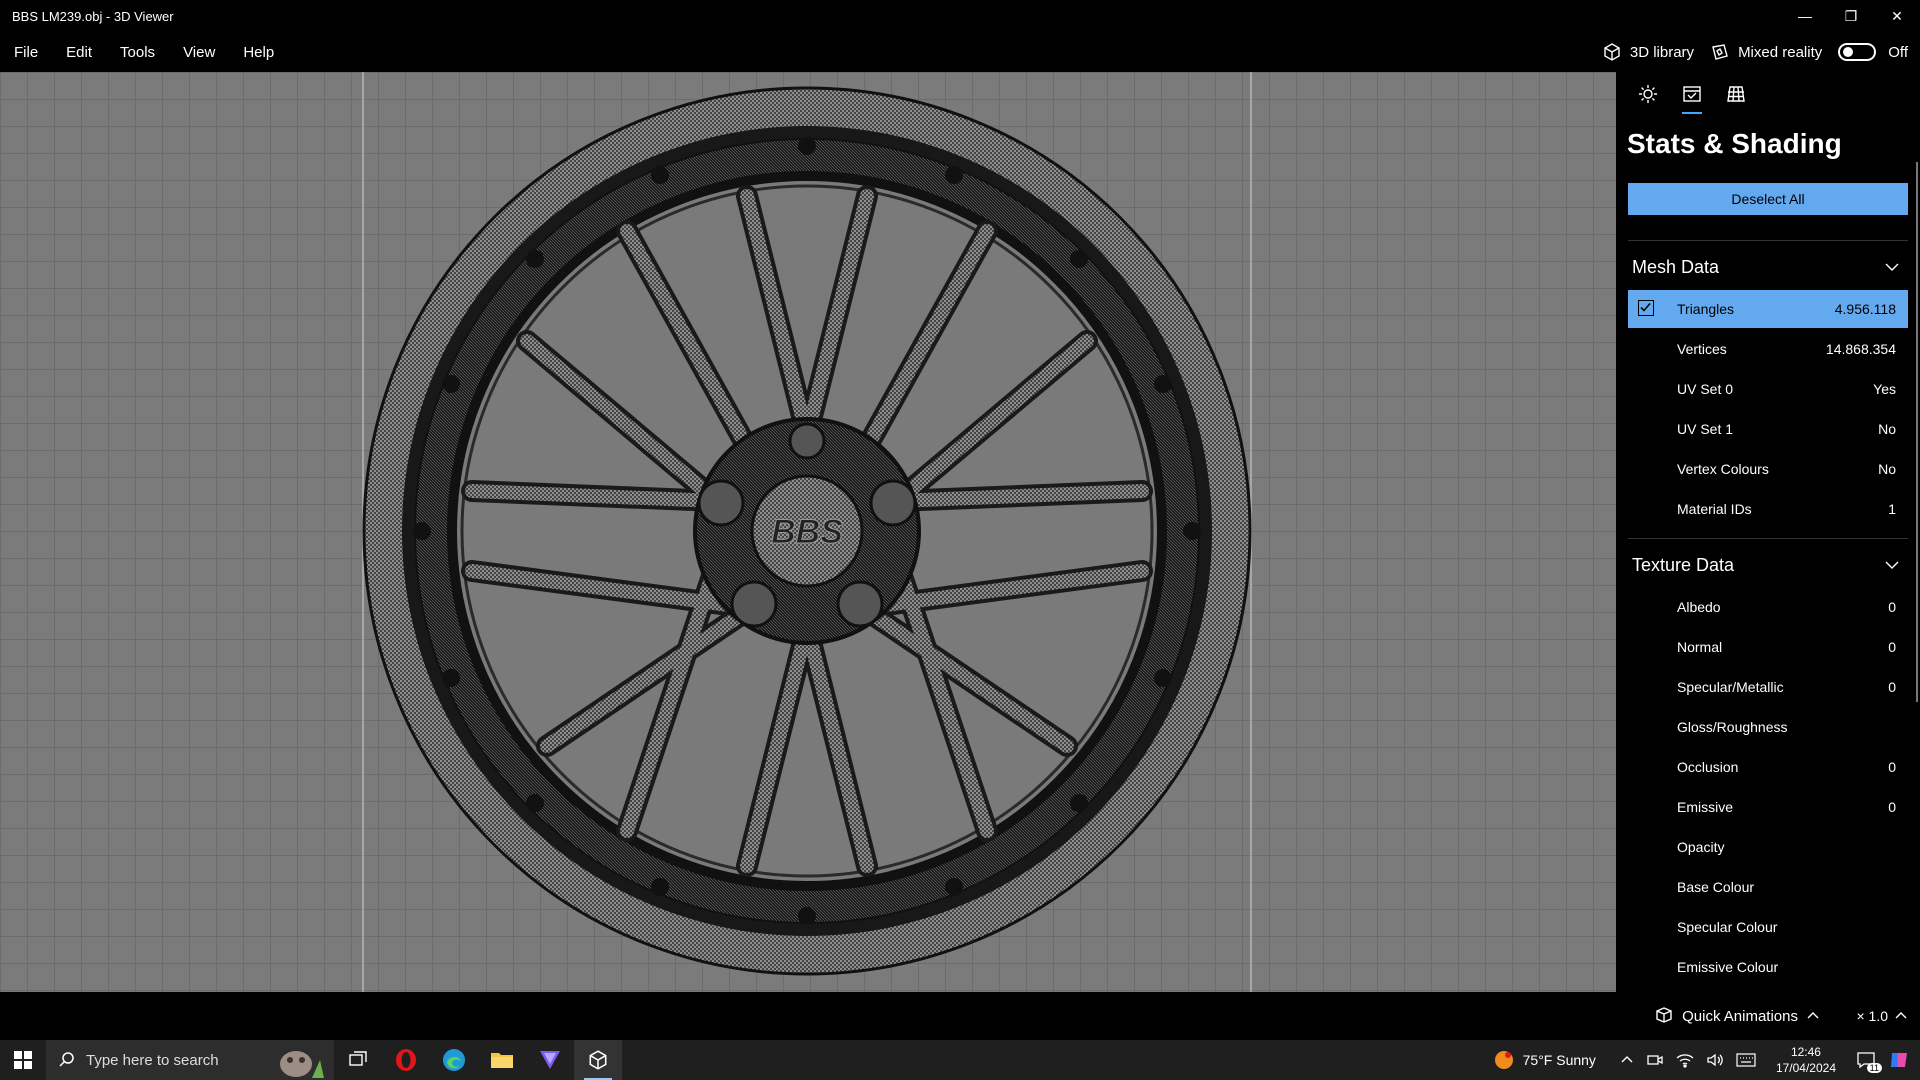 Image resolution: width=1920 pixels, height=1080 pixels. I want to click on meet-now-icon, so click(1655, 1060).